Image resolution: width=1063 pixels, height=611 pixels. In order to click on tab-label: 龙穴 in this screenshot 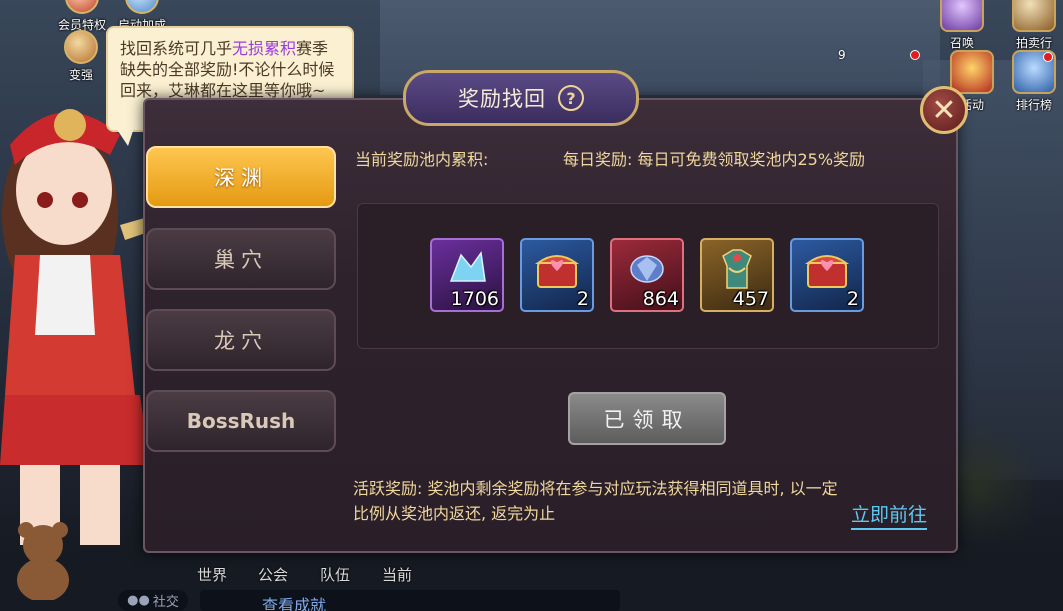, I will do `click(241, 341)`.